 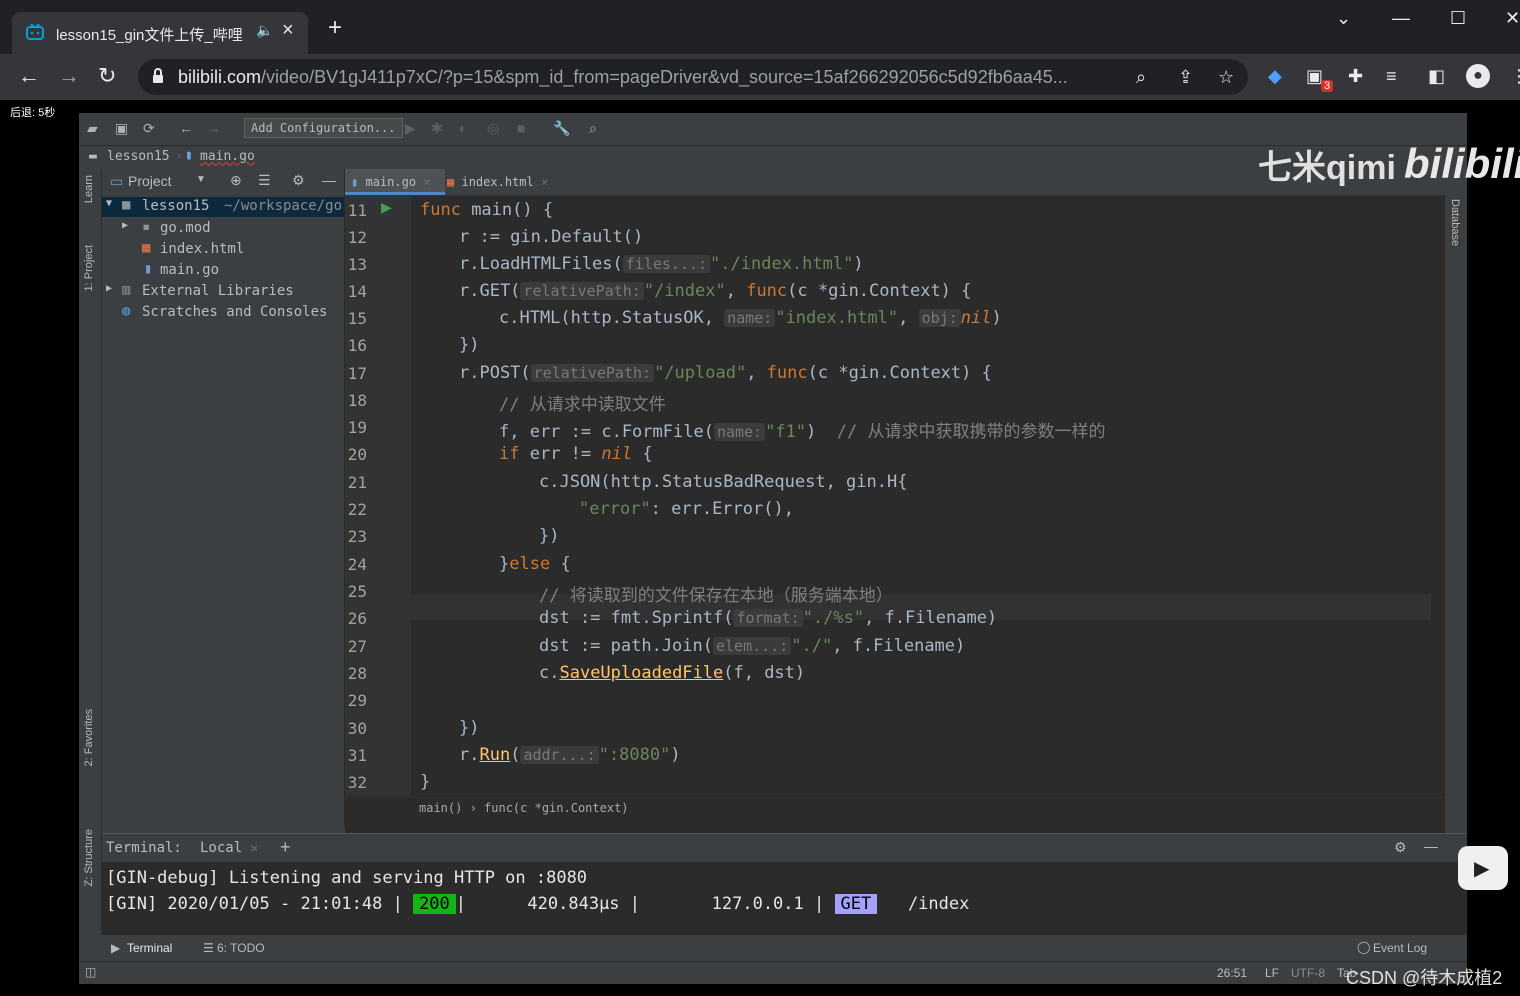 I want to click on file-encoding: UTF-8, so click(x=1308, y=973).